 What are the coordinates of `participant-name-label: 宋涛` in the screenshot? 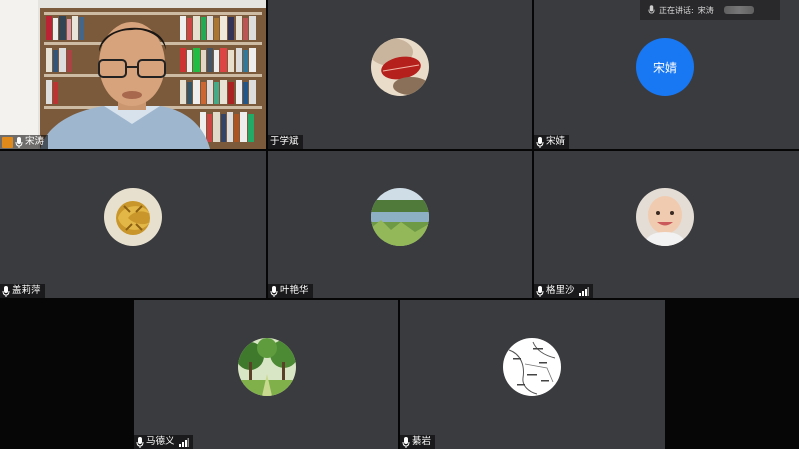 It's located at (24, 142).